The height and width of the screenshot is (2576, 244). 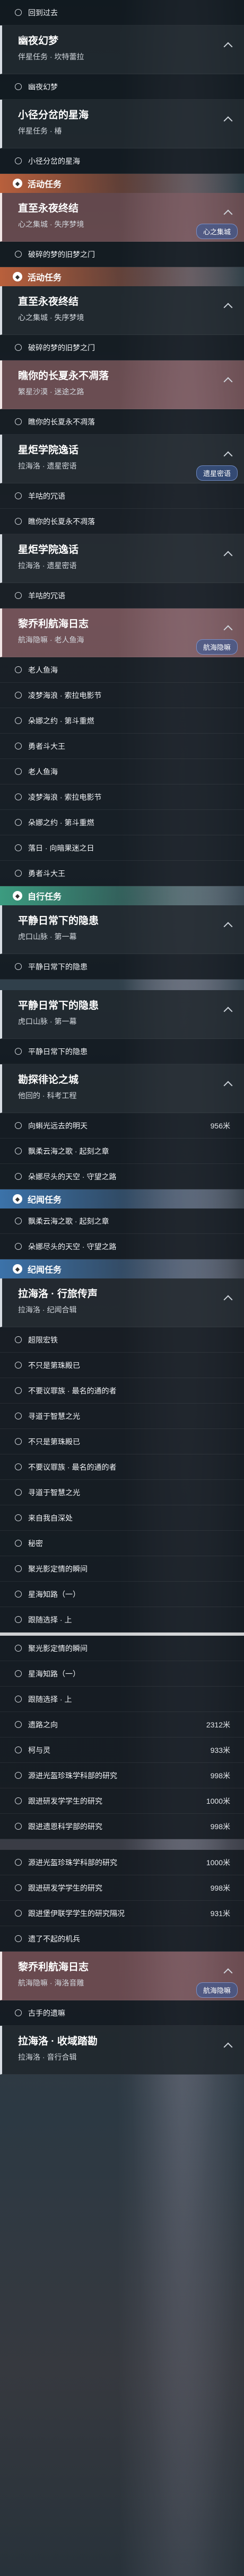 What do you see at coordinates (122, 217) in the screenshot?
I see `quest-card: 直至永夜终结 心之集城 · 失序梦境 心之集城` at bounding box center [122, 217].